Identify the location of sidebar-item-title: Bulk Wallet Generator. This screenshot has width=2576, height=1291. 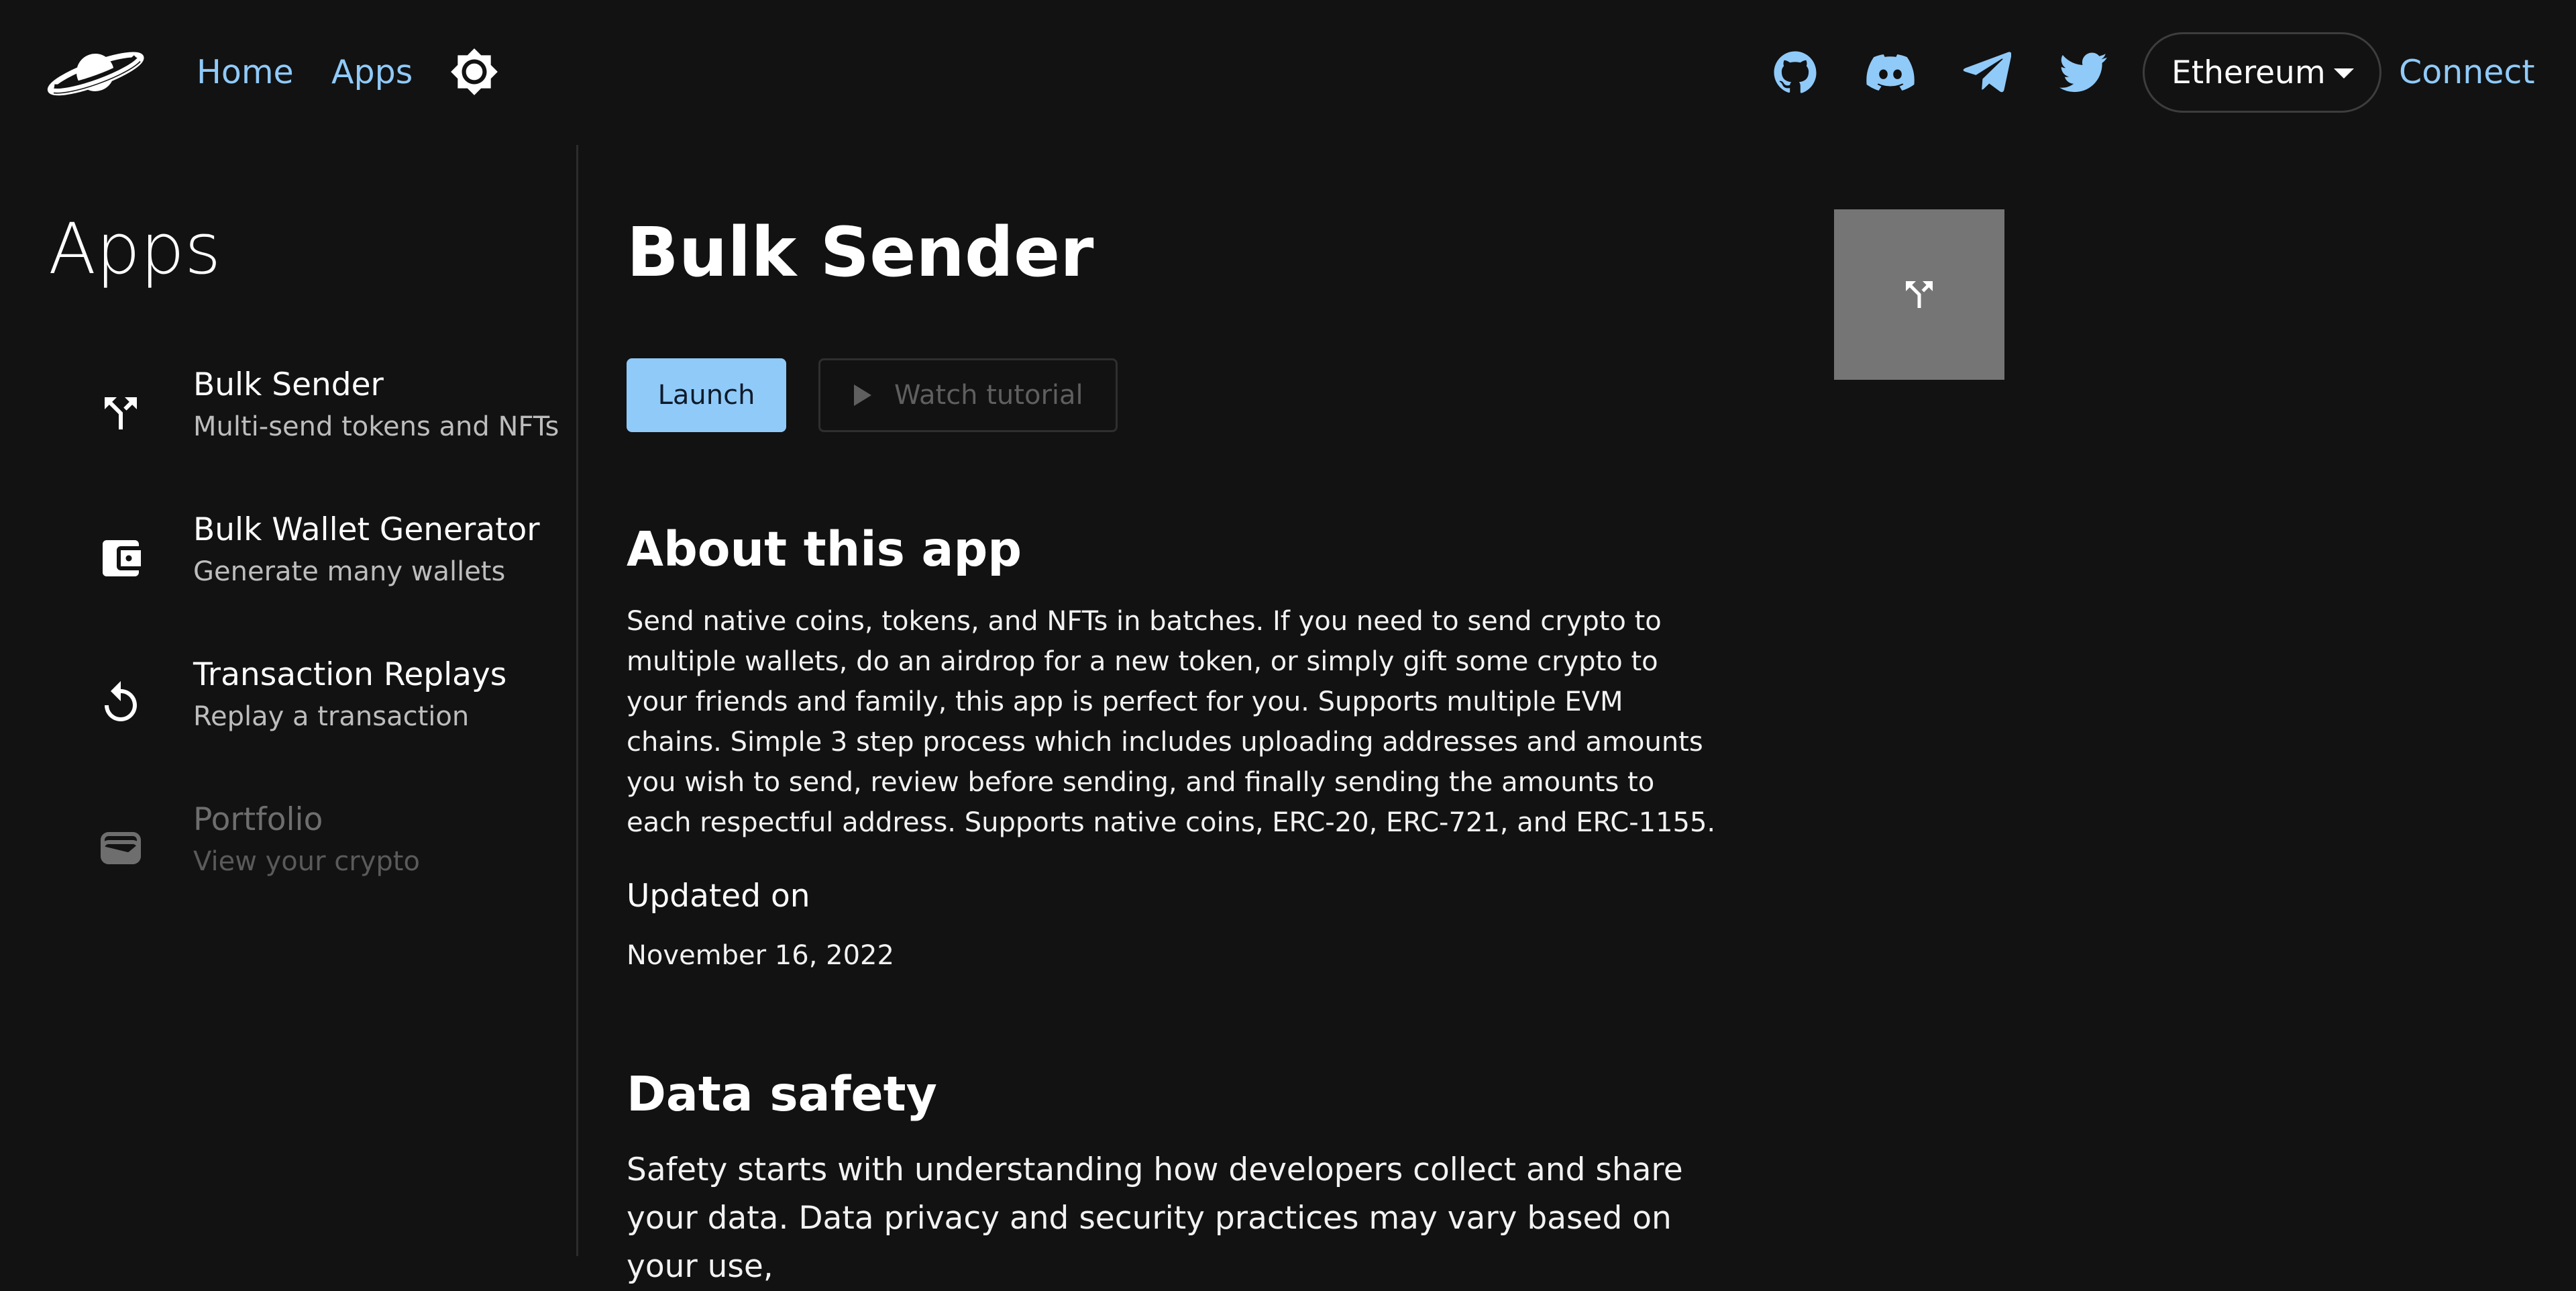
(366, 529).